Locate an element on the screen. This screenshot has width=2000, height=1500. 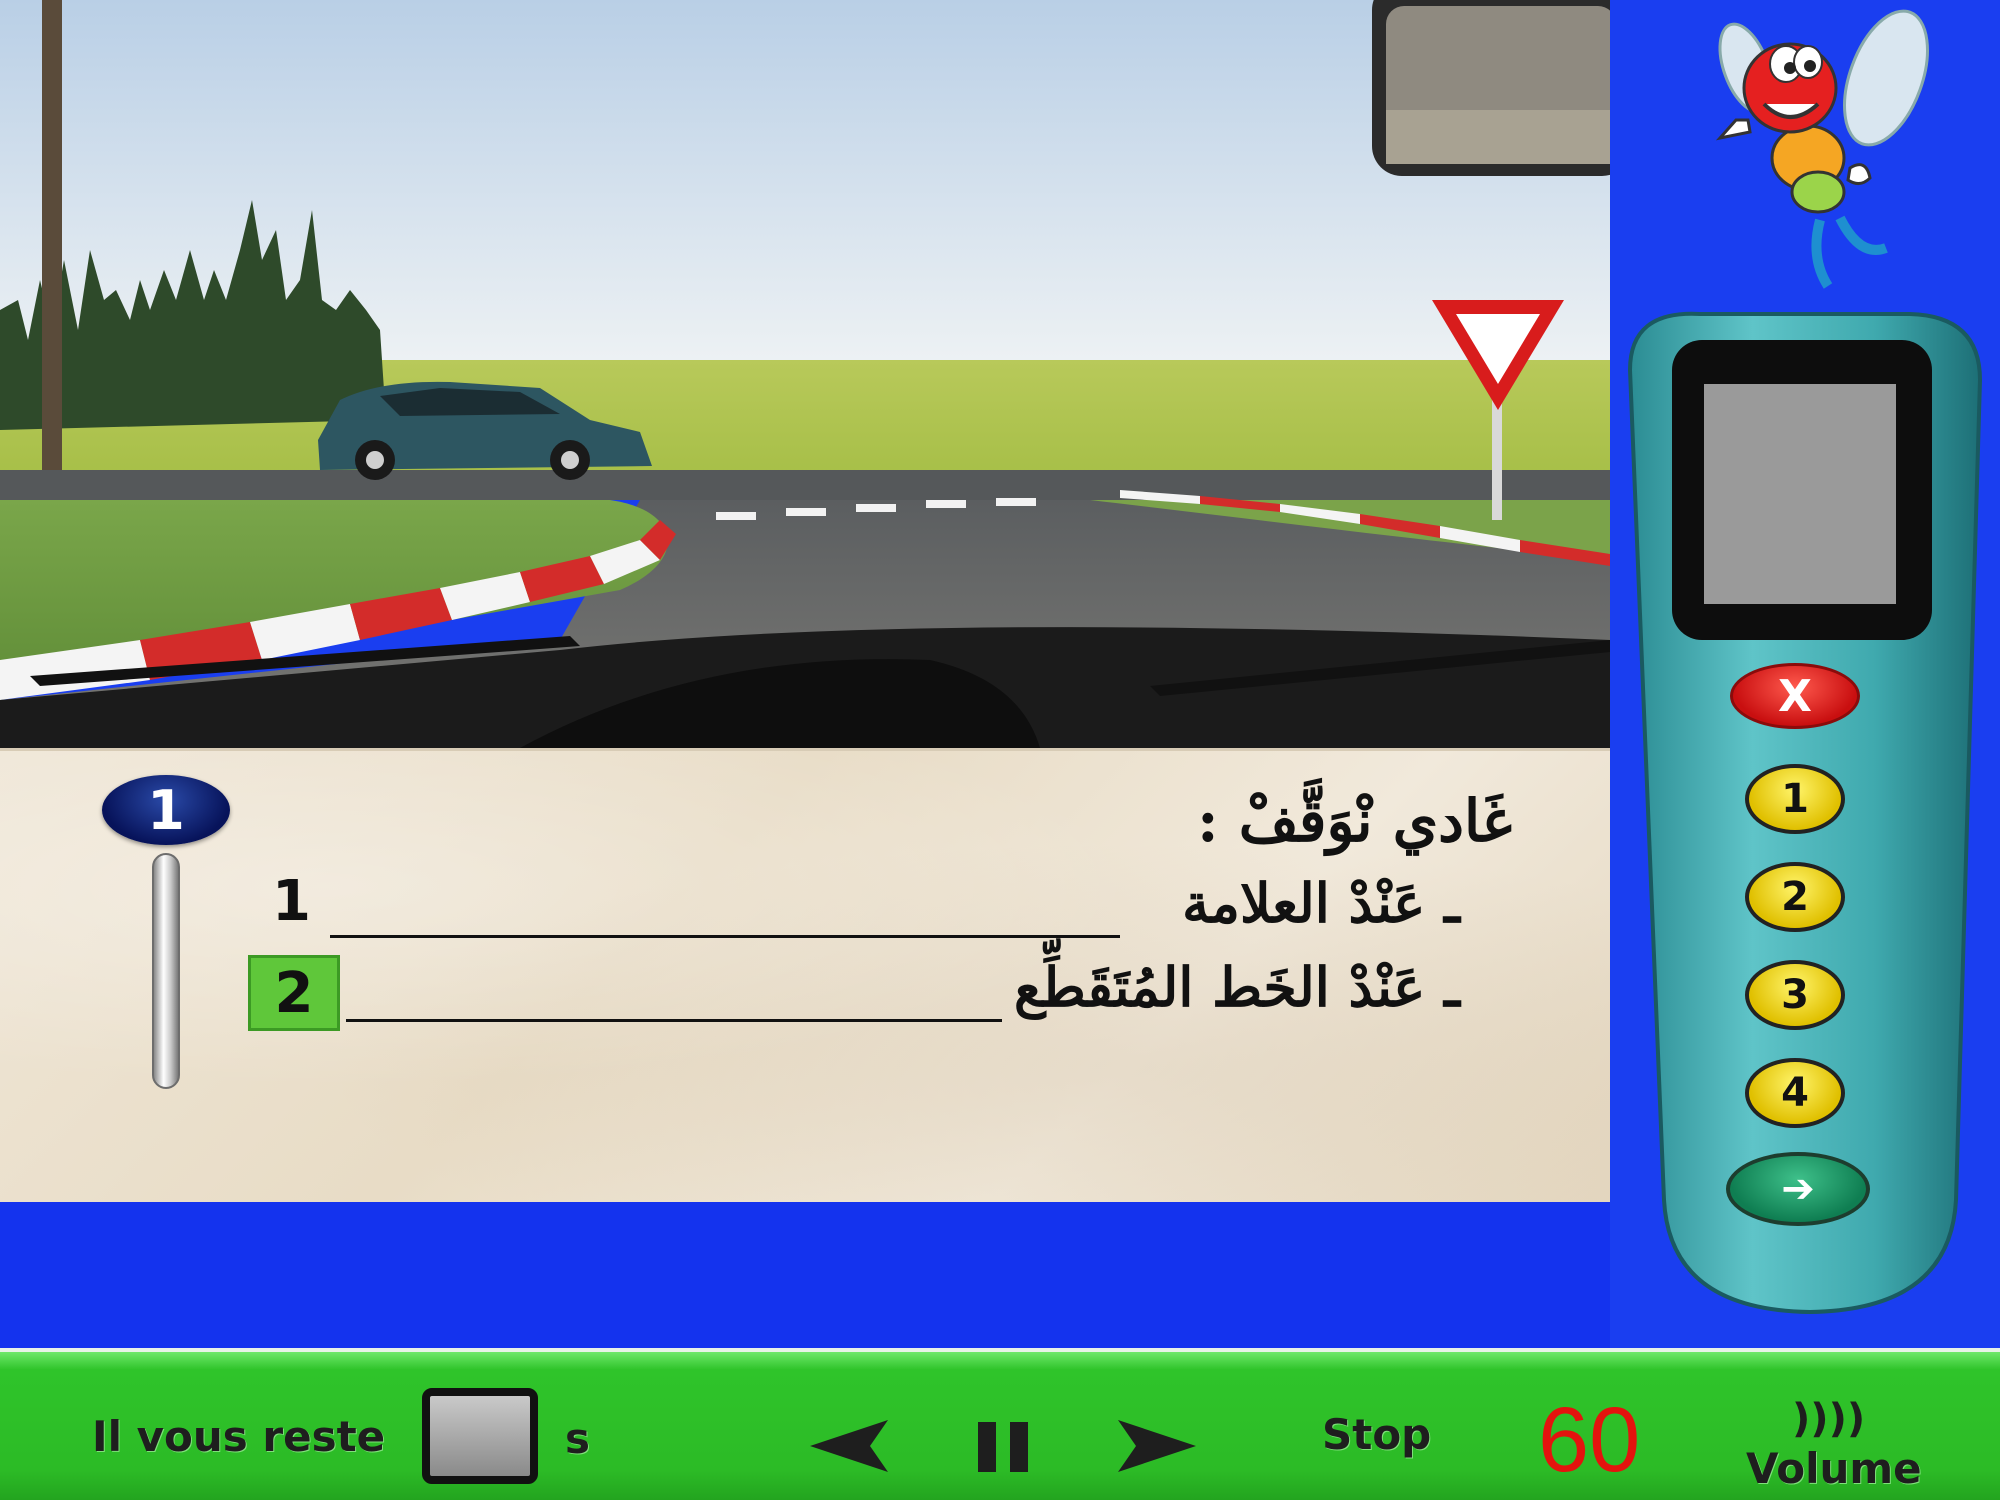
previous-icon is located at coordinates (849, 1446).